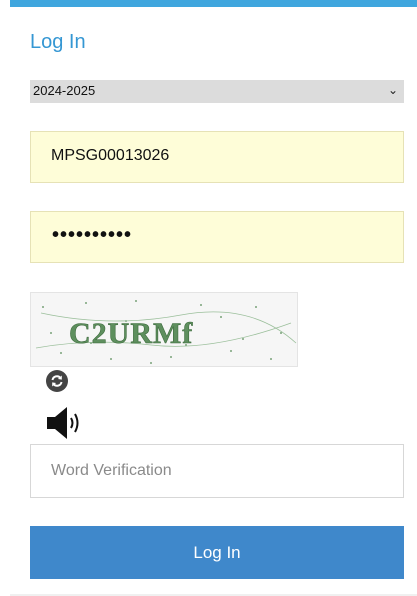 This screenshot has width=417, height=596. What do you see at coordinates (392, 90) in the screenshot?
I see `chevron-down-icon: ⌄` at bounding box center [392, 90].